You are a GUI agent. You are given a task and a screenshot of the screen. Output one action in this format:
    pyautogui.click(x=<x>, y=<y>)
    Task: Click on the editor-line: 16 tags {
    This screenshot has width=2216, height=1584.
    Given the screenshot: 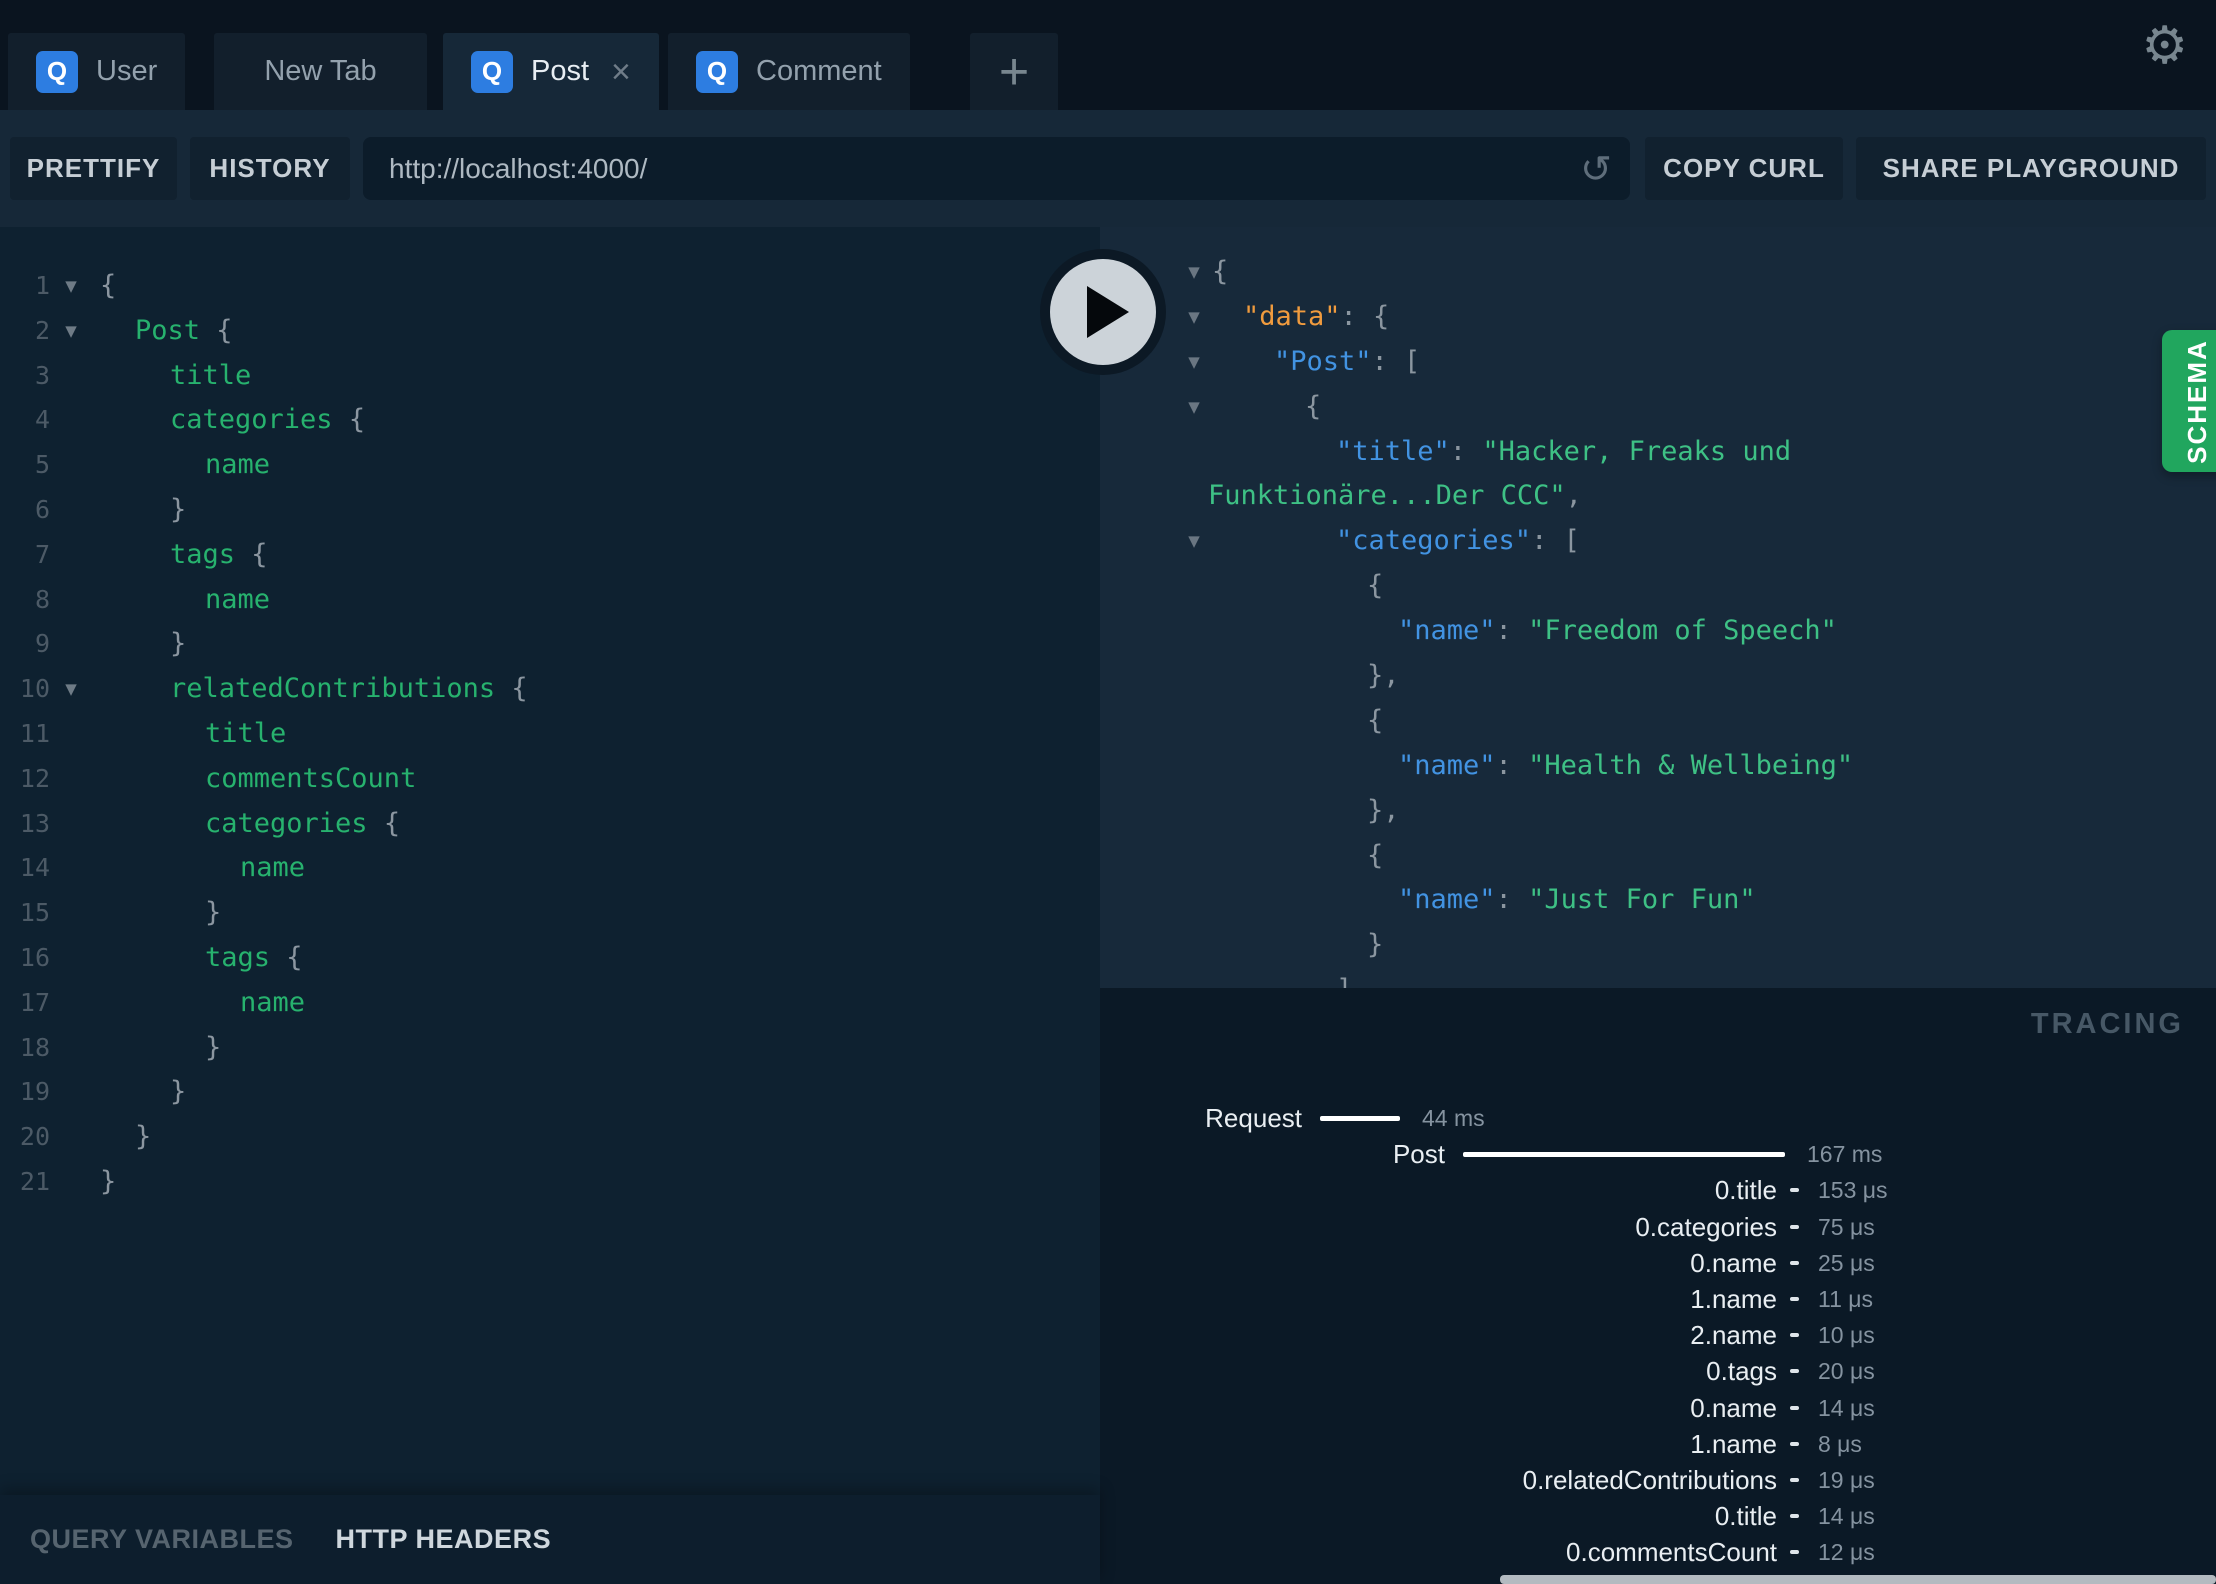 What is the action you would take?
    pyautogui.click(x=550, y=958)
    